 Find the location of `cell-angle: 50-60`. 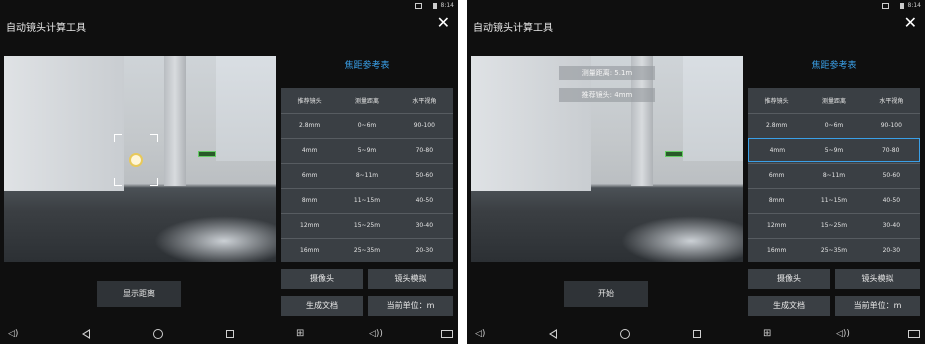

cell-angle: 50-60 is located at coordinates (891, 175).